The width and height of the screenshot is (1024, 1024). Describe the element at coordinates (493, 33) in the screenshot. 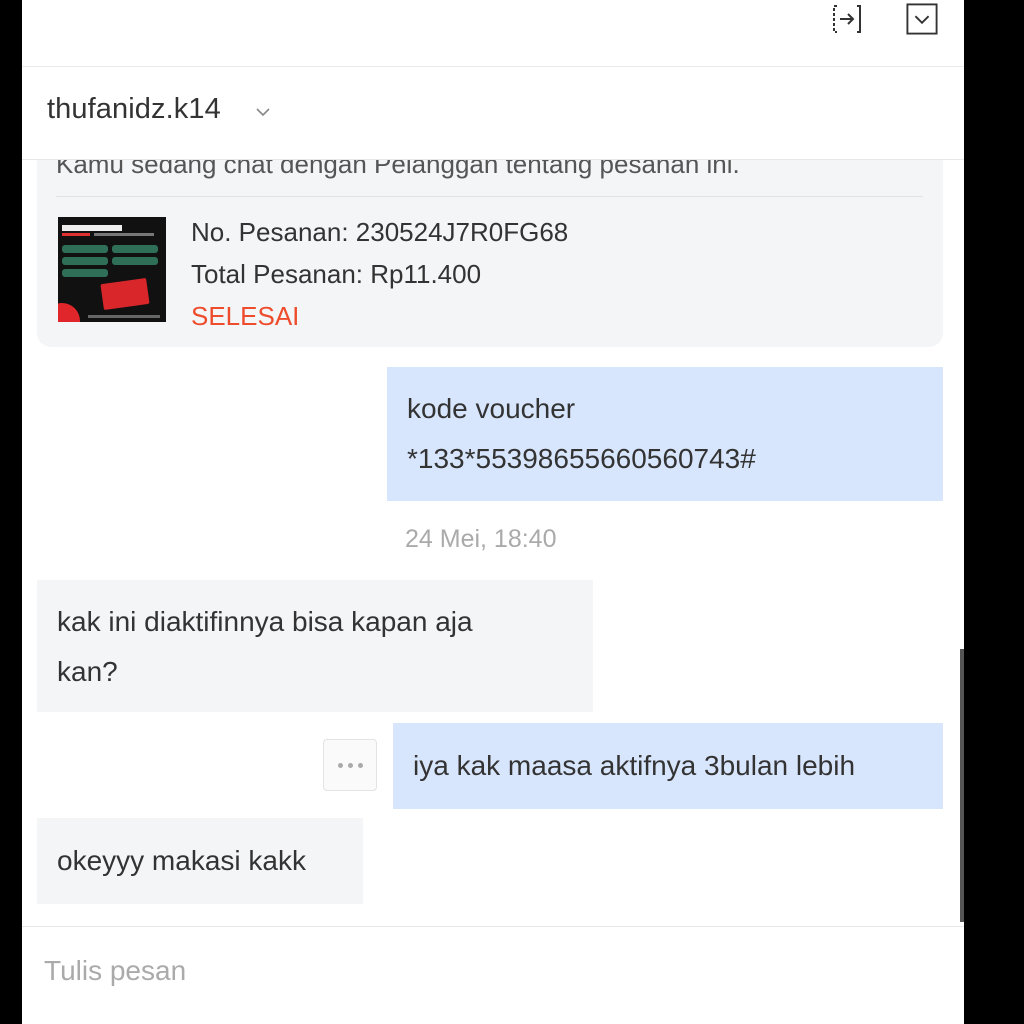

I see `window-toolbar` at that location.